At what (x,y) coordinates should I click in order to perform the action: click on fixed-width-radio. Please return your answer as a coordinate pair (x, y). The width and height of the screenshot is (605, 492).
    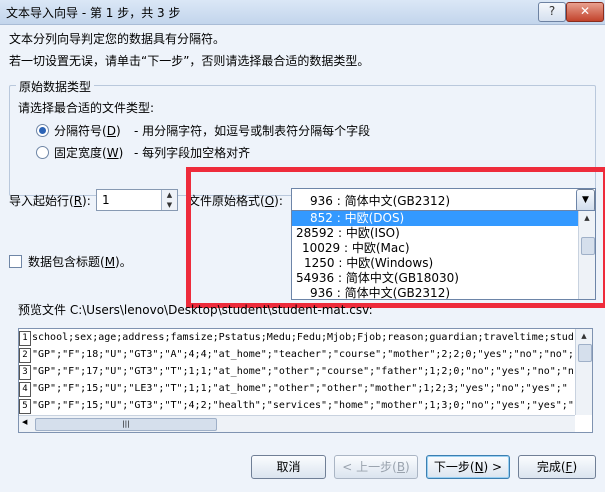
    Looking at the image, I should click on (42, 152).